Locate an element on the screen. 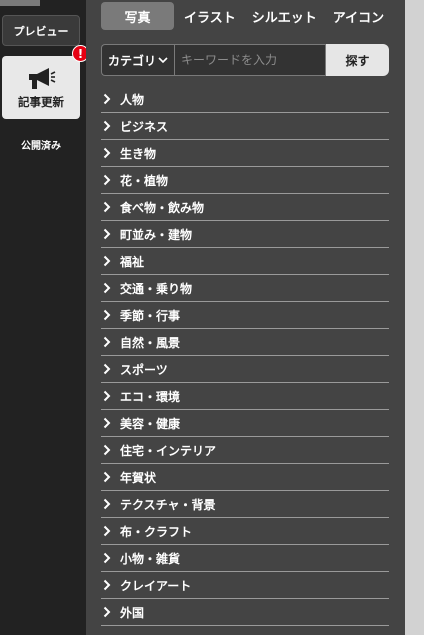 The height and width of the screenshot is (635, 424). tab-silhouette: シルエット is located at coordinates (284, 16).